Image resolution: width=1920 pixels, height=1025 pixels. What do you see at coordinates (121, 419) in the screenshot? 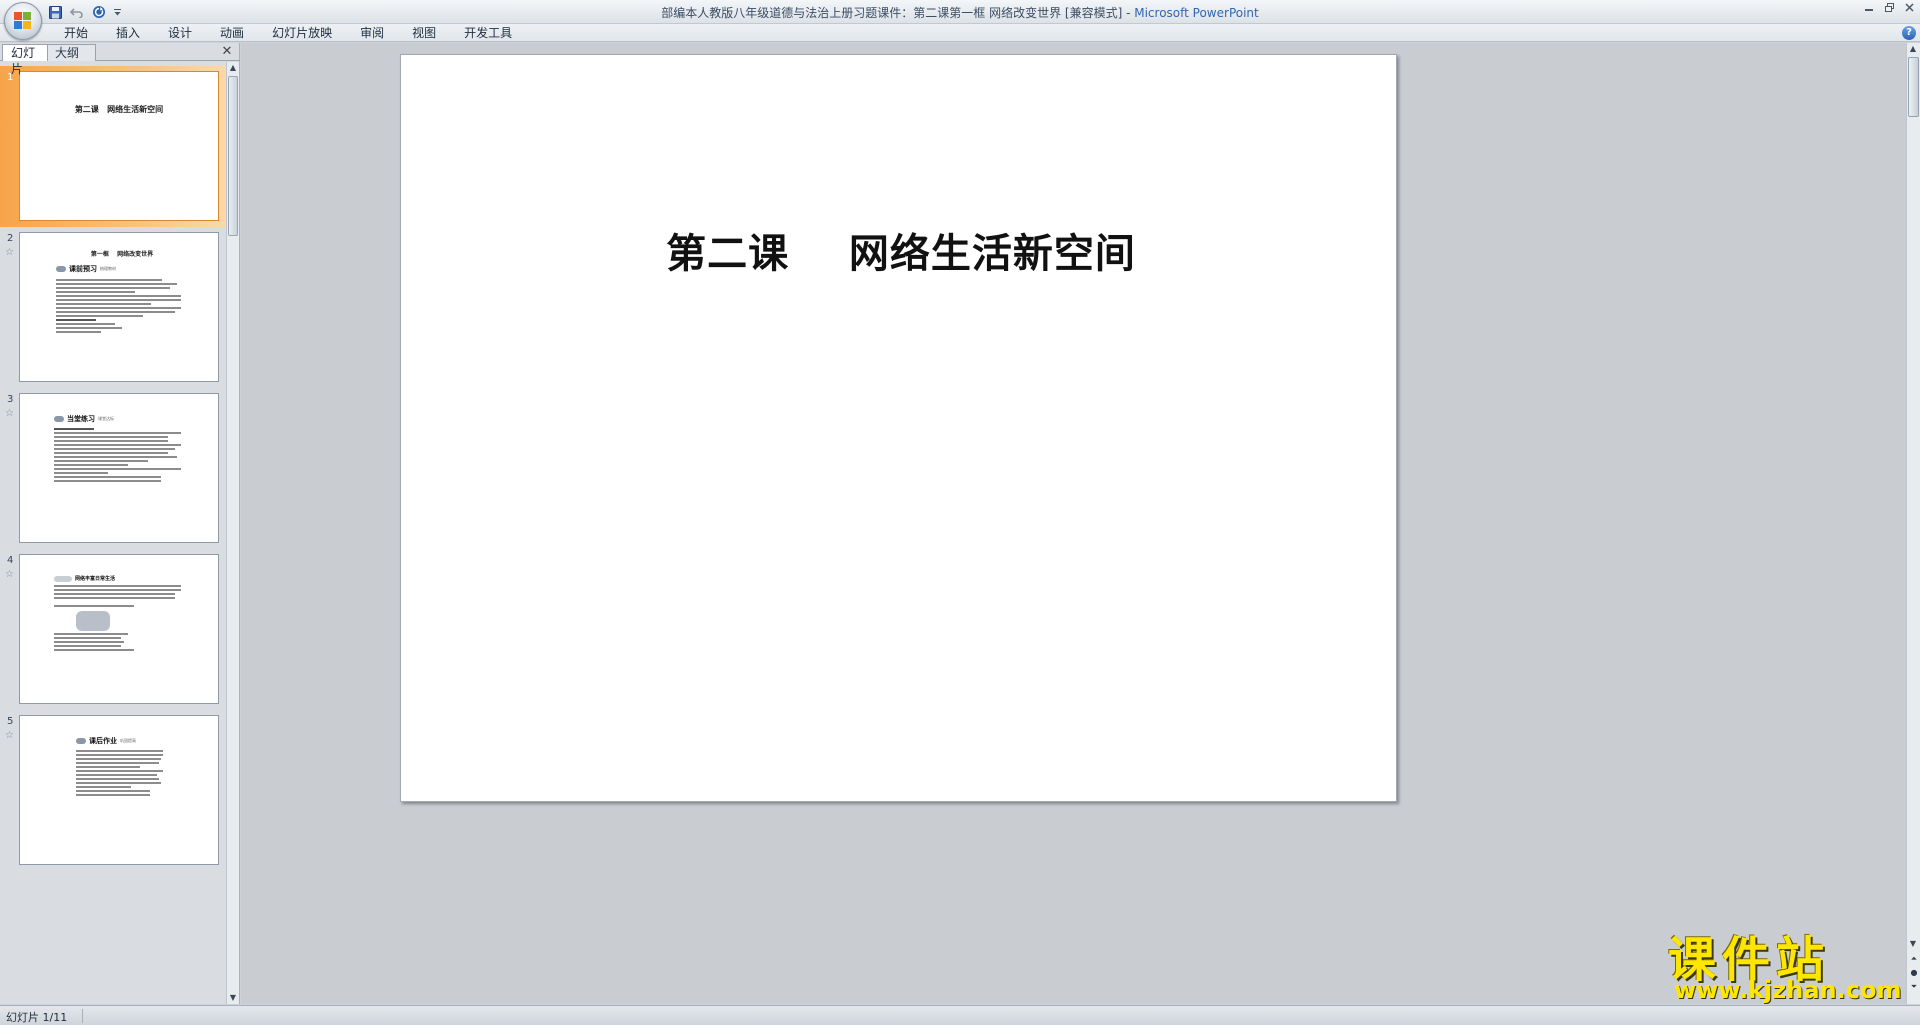
I see `thumbnail-section: 当堂练习 课堂达标` at bounding box center [121, 419].